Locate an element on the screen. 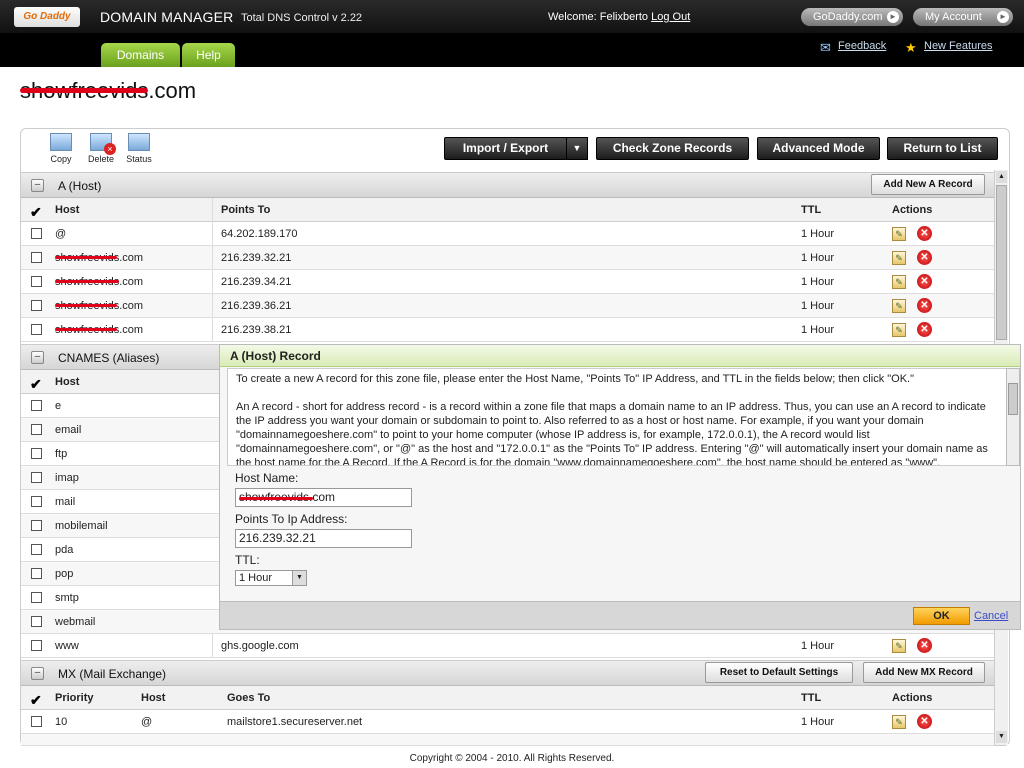 Image resolution: width=1024 pixels, height=768 pixels. delete-label: Delete is located at coordinates (100, 159).